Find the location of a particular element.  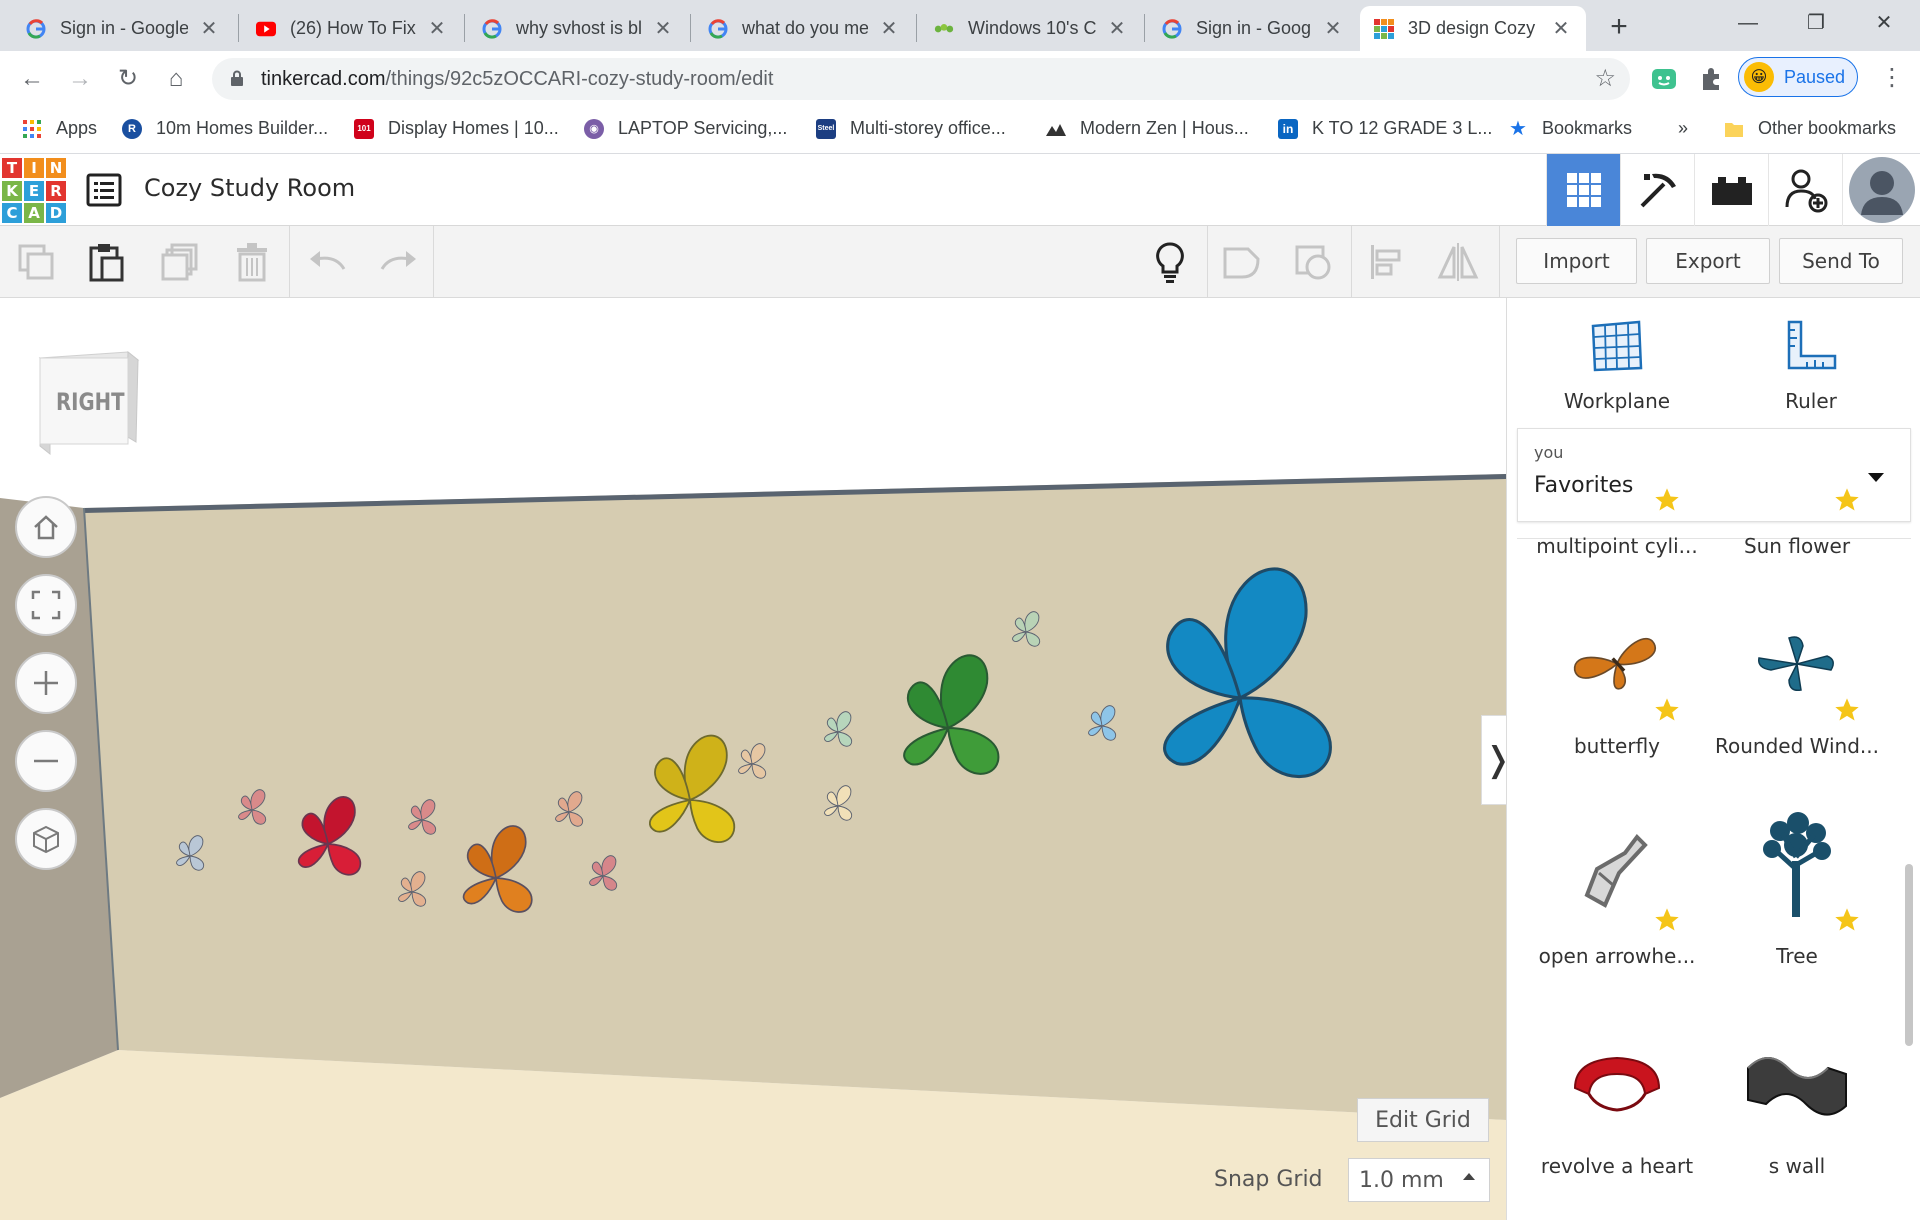

codeblocks-button is located at coordinates (1657, 190).